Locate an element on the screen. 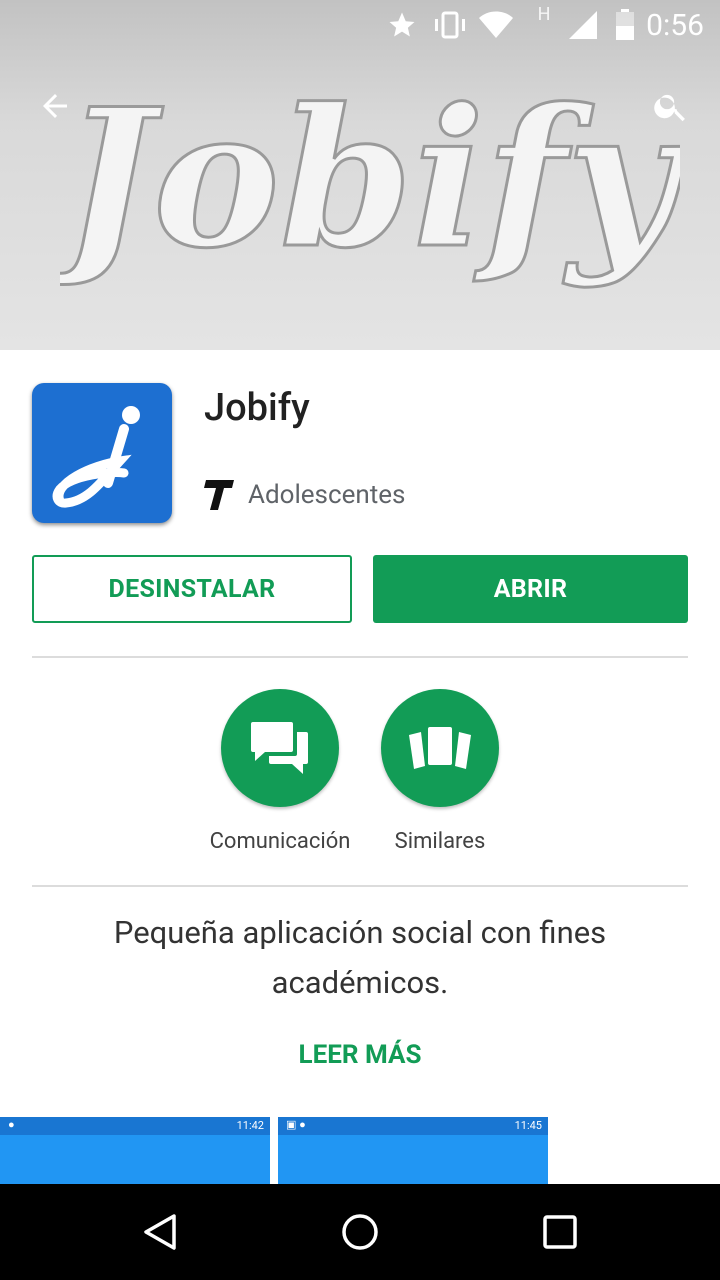  clock: 0:56 is located at coordinates (675, 25).